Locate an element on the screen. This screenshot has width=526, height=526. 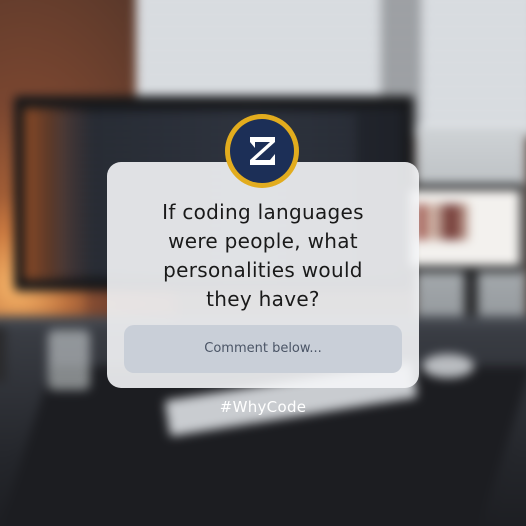
z-letter-logo-icon is located at coordinates (262, 151).